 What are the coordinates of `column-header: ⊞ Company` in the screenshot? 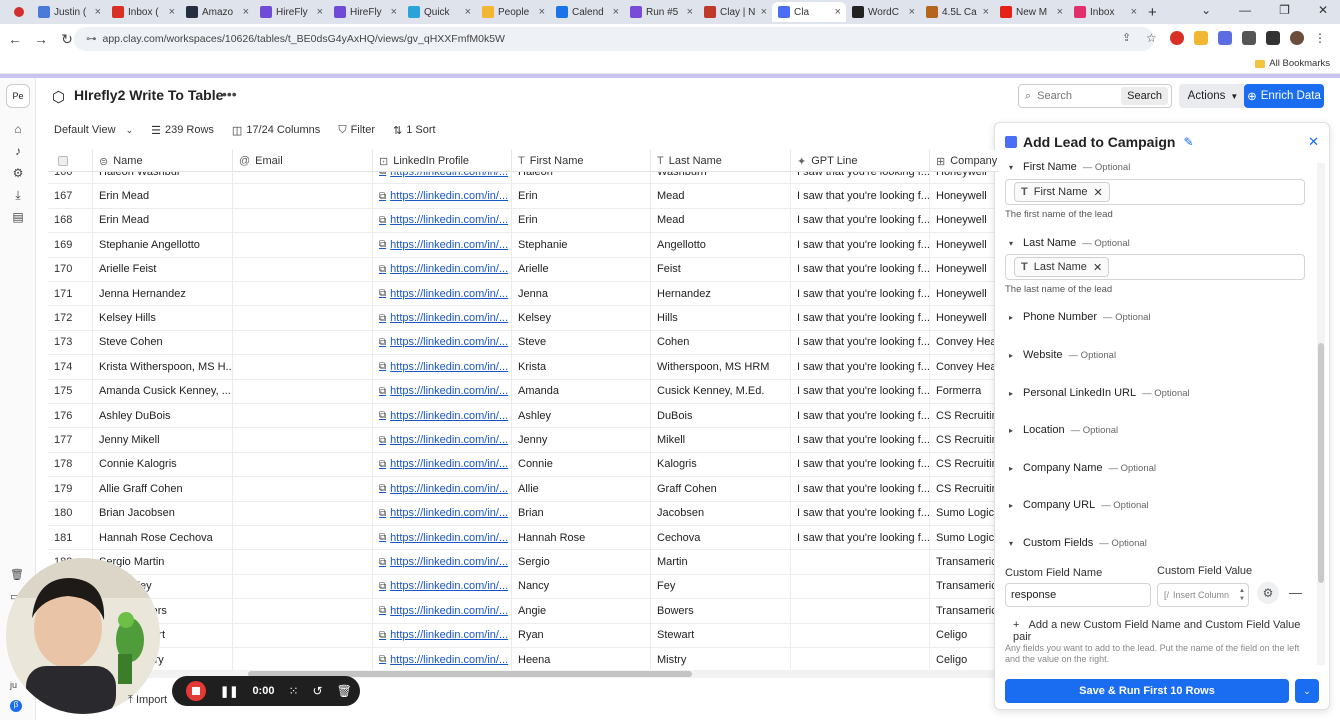 It's located at (964, 161).